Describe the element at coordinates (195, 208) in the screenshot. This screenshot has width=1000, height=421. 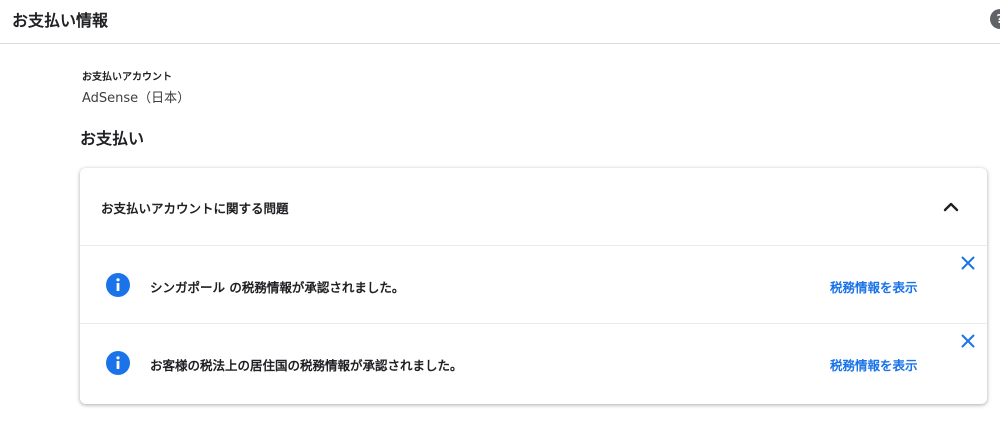
I see `account-issues-title: お支払いアカウントに関する問題` at that location.